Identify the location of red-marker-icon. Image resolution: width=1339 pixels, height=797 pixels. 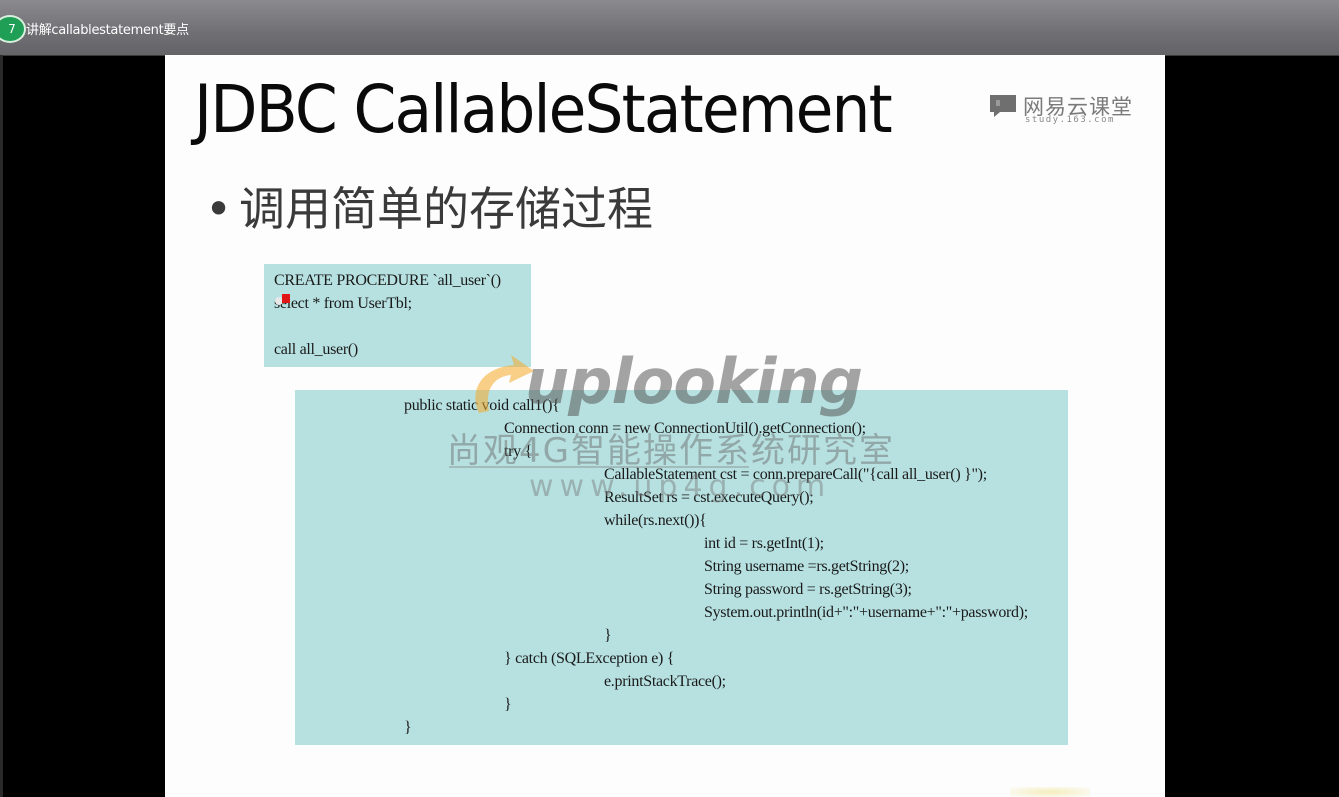
(286, 298).